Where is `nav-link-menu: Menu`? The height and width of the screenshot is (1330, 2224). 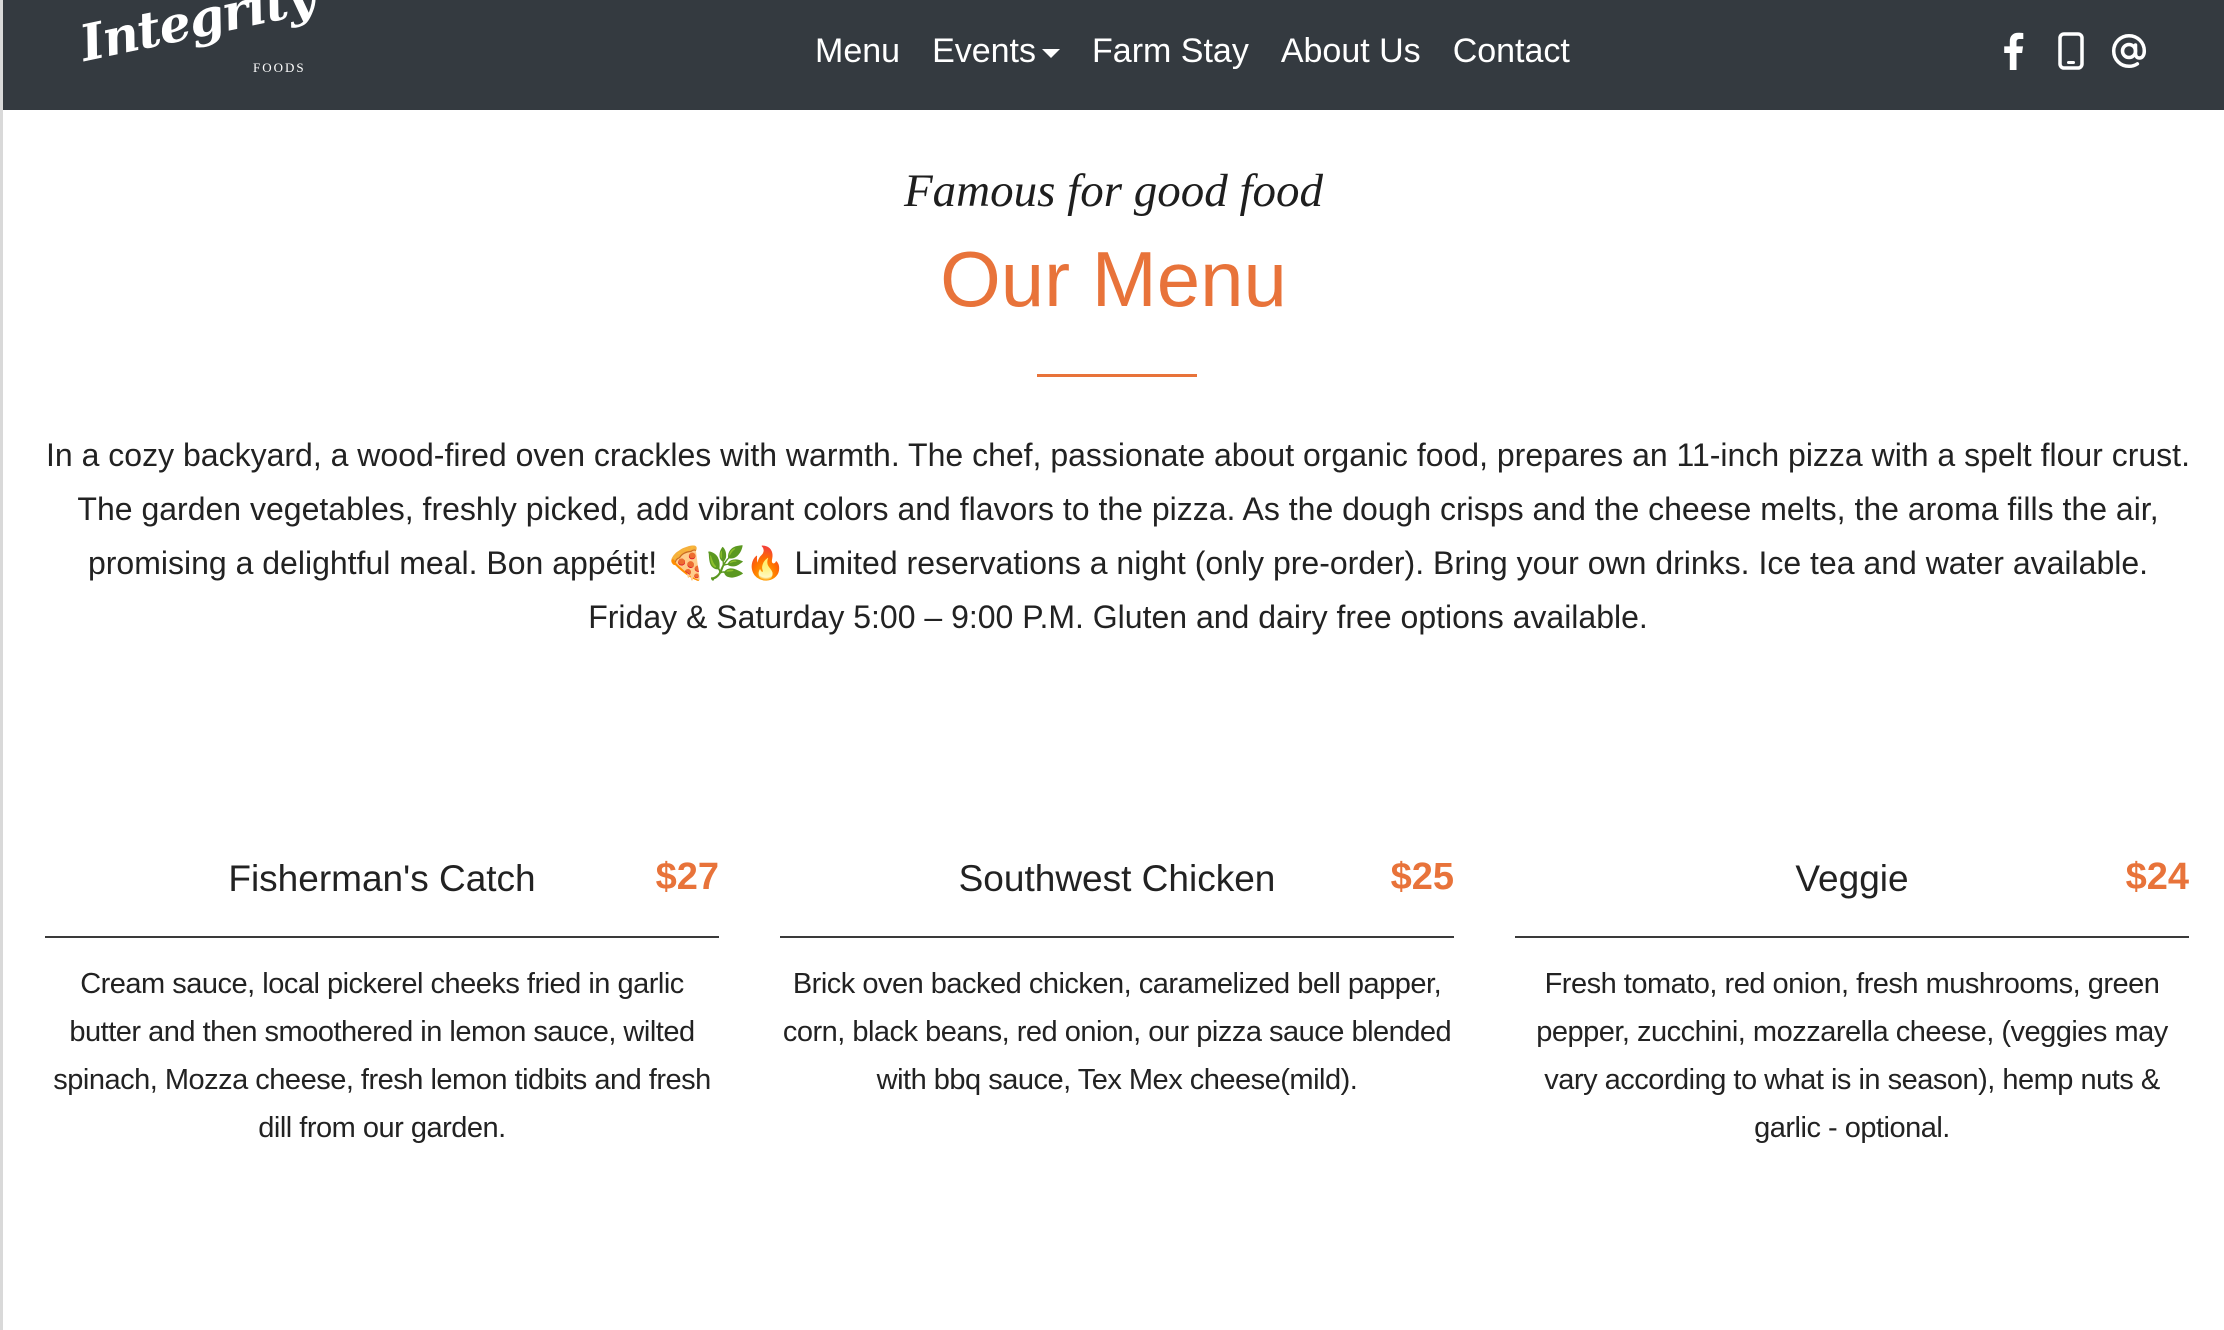 nav-link-menu: Menu is located at coordinates (857, 51).